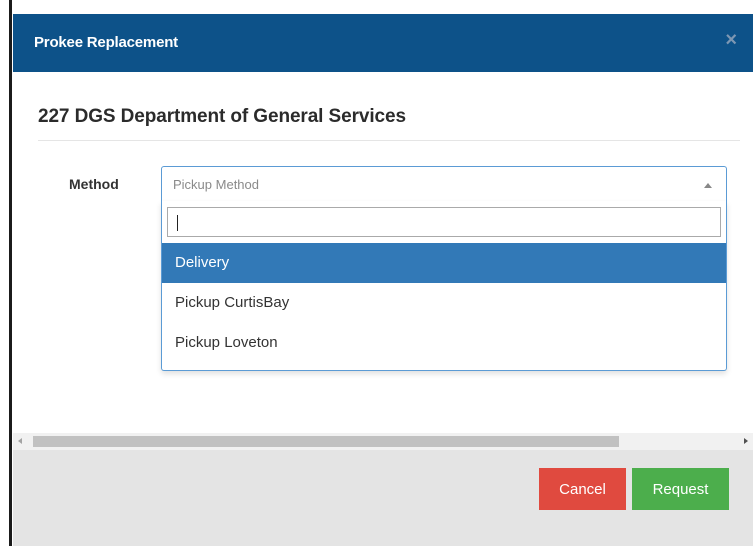 The height and width of the screenshot is (546, 753). What do you see at coordinates (383, 43) in the screenshot?
I see `modal-header: Prokee Replacement ×` at bounding box center [383, 43].